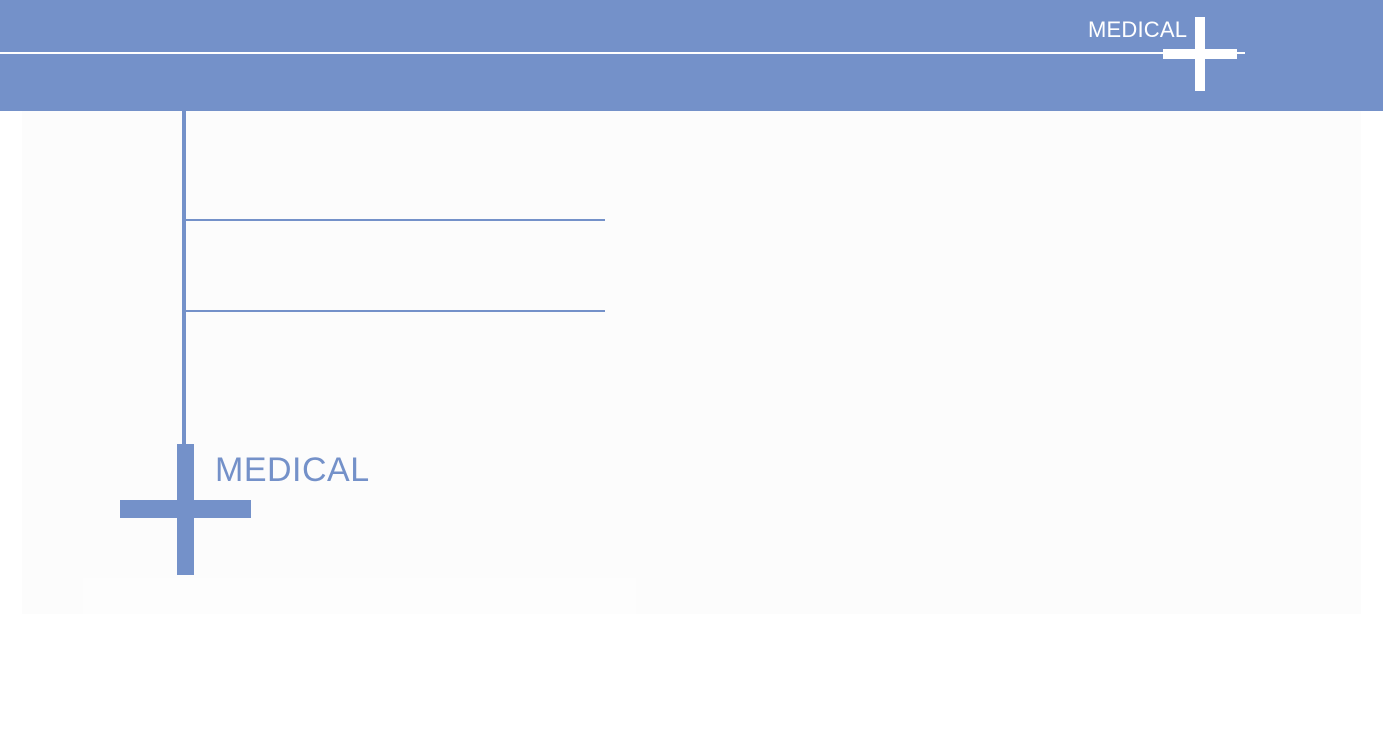 The image size is (1383, 742). I want to click on content-panel-tab, so click(359, 596).